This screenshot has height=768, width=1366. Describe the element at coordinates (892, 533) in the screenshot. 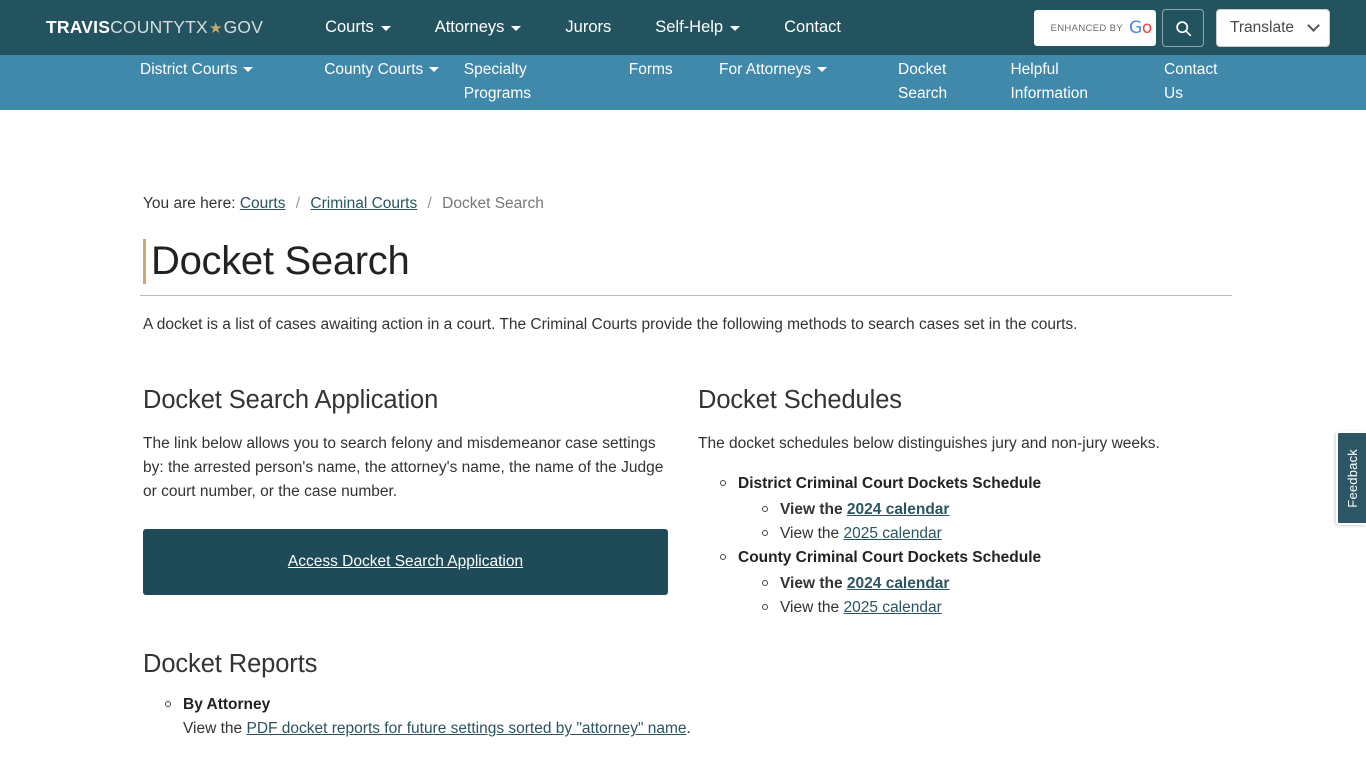

I see `district-2025-calendar-link: 2025 calendar` at that location.